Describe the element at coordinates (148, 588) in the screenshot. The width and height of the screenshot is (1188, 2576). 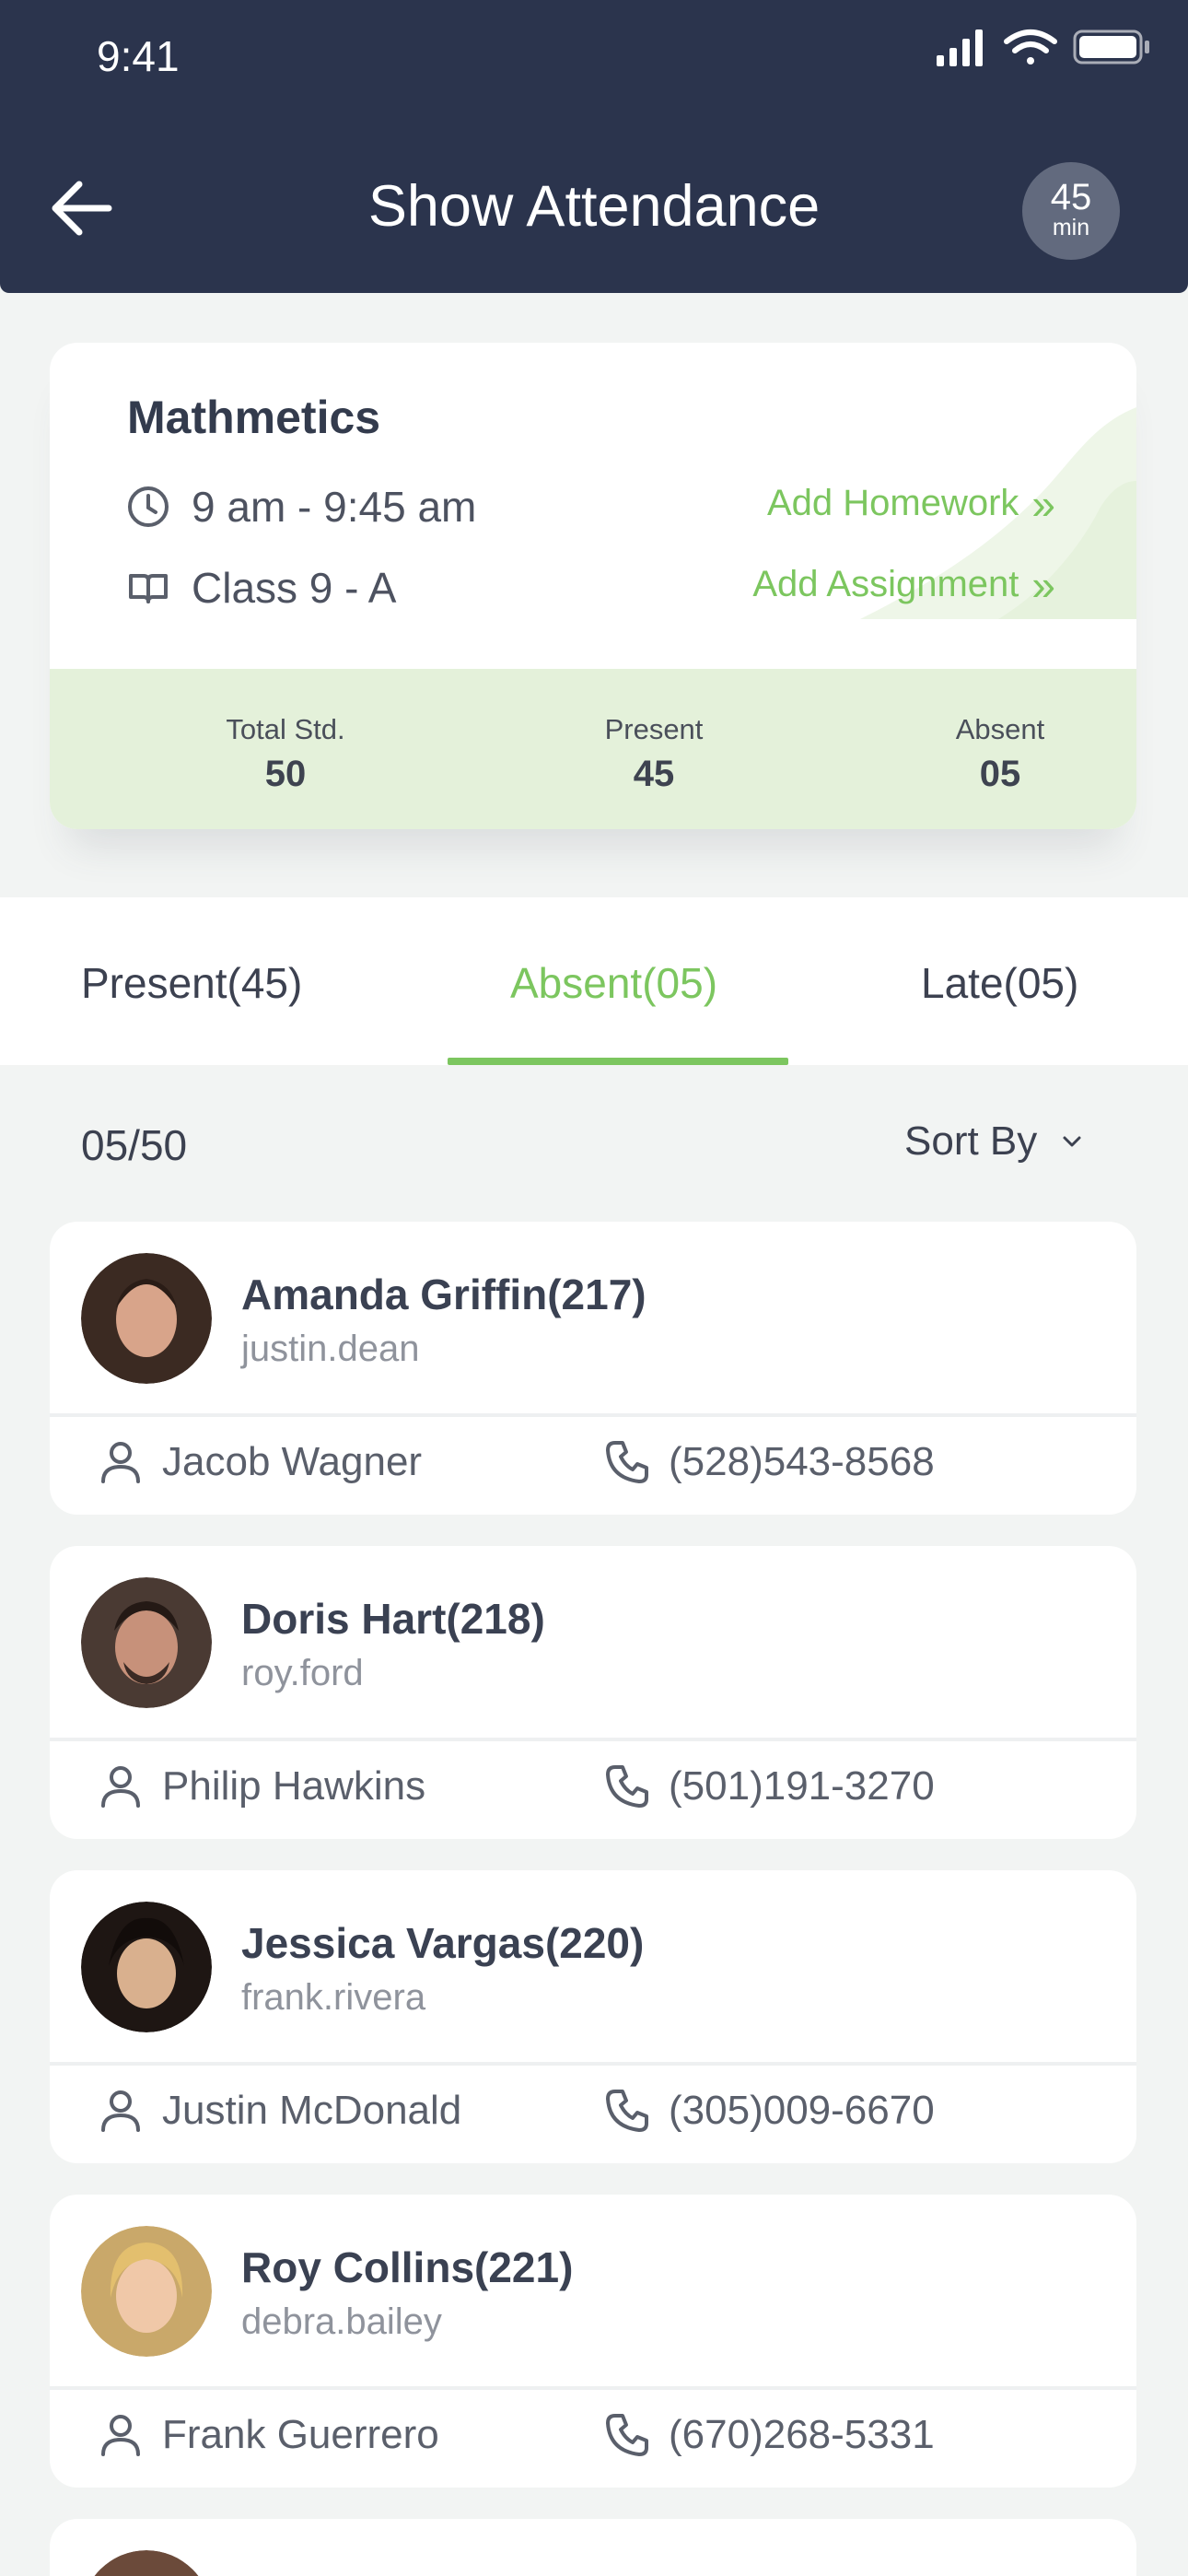
I see `book-icon` at that location.